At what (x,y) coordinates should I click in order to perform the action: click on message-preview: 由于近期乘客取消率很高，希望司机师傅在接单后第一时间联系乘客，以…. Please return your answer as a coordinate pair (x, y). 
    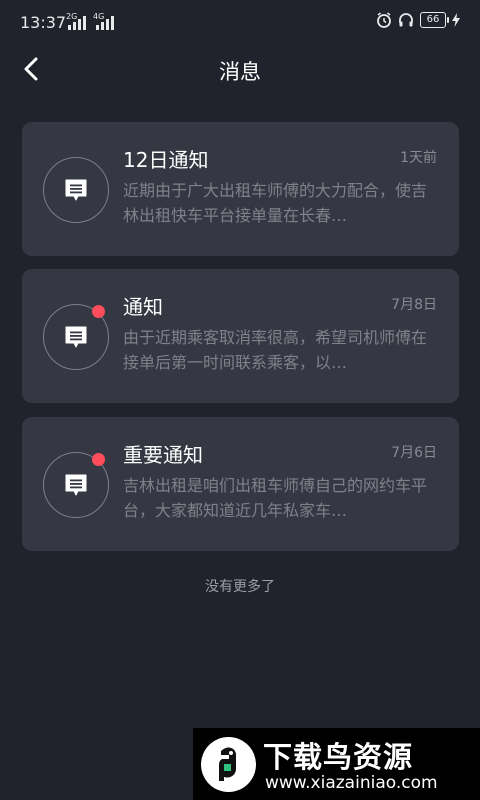
    Looking at the image, I should click on (275, 350).